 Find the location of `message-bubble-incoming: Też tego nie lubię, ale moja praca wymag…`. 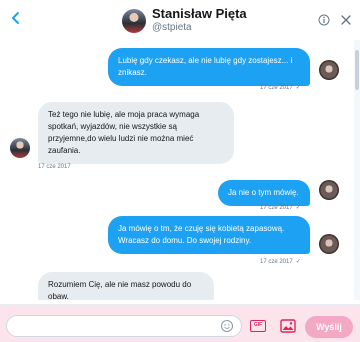

message-bubble-incoming: Też tego nie lubię, ale moja praca wymag… is located at coordinates (136, 133).